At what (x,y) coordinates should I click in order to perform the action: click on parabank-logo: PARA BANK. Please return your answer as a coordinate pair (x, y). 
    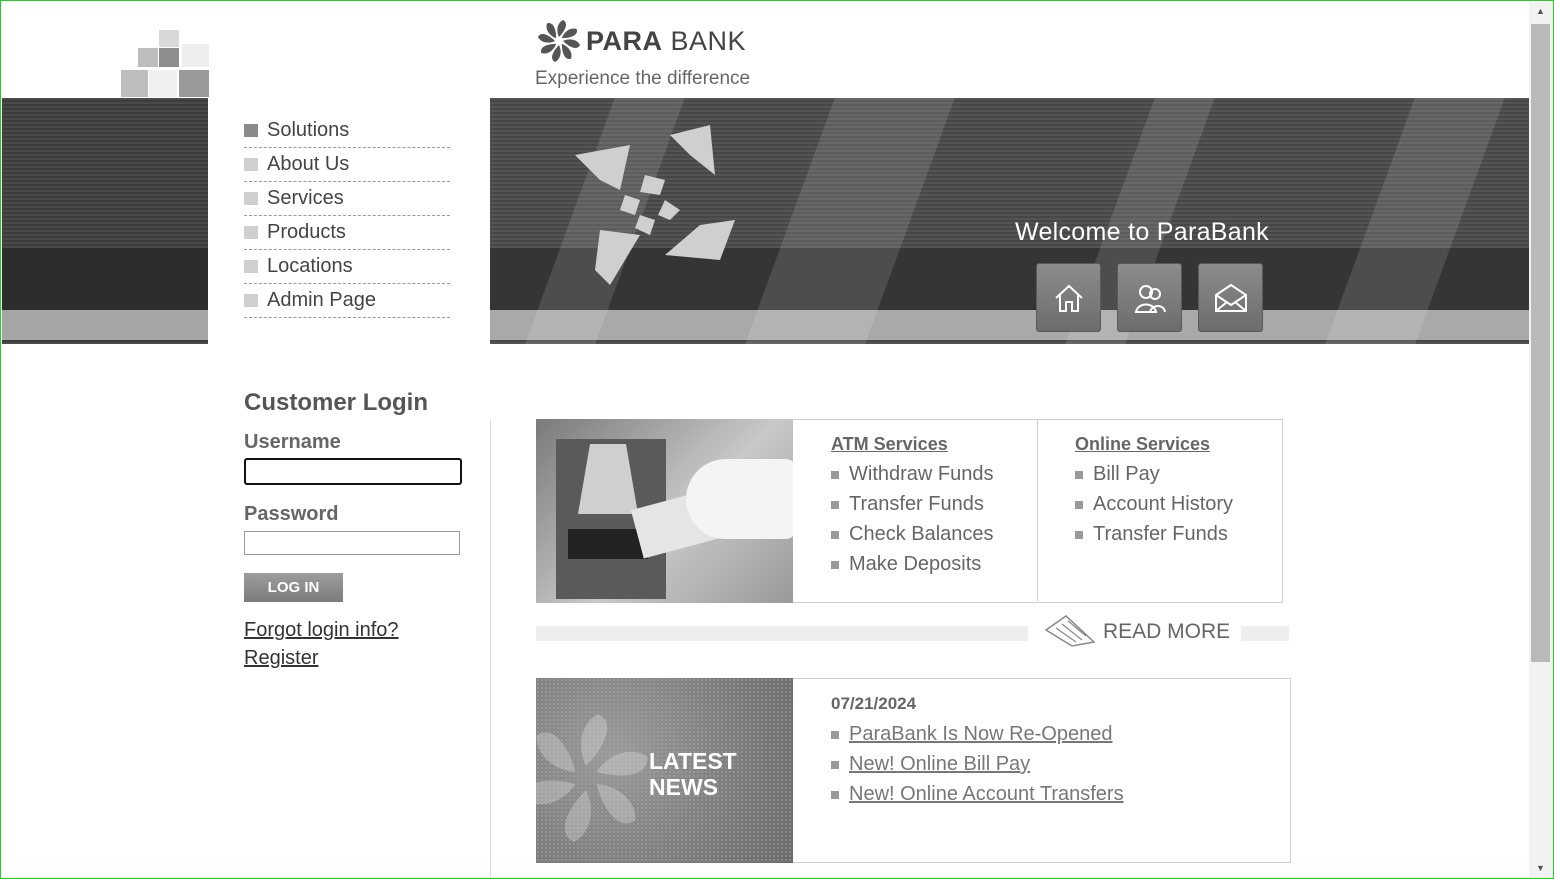
    Looking at the image, I should click on (641, 41).